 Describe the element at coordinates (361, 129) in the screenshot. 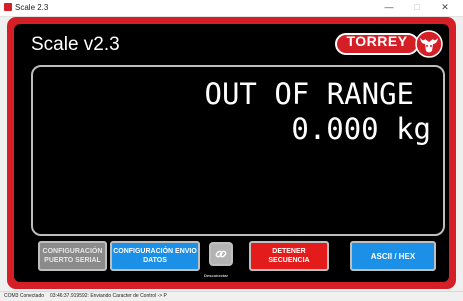

I see `weight-readout: 0.000 kg` at that location.